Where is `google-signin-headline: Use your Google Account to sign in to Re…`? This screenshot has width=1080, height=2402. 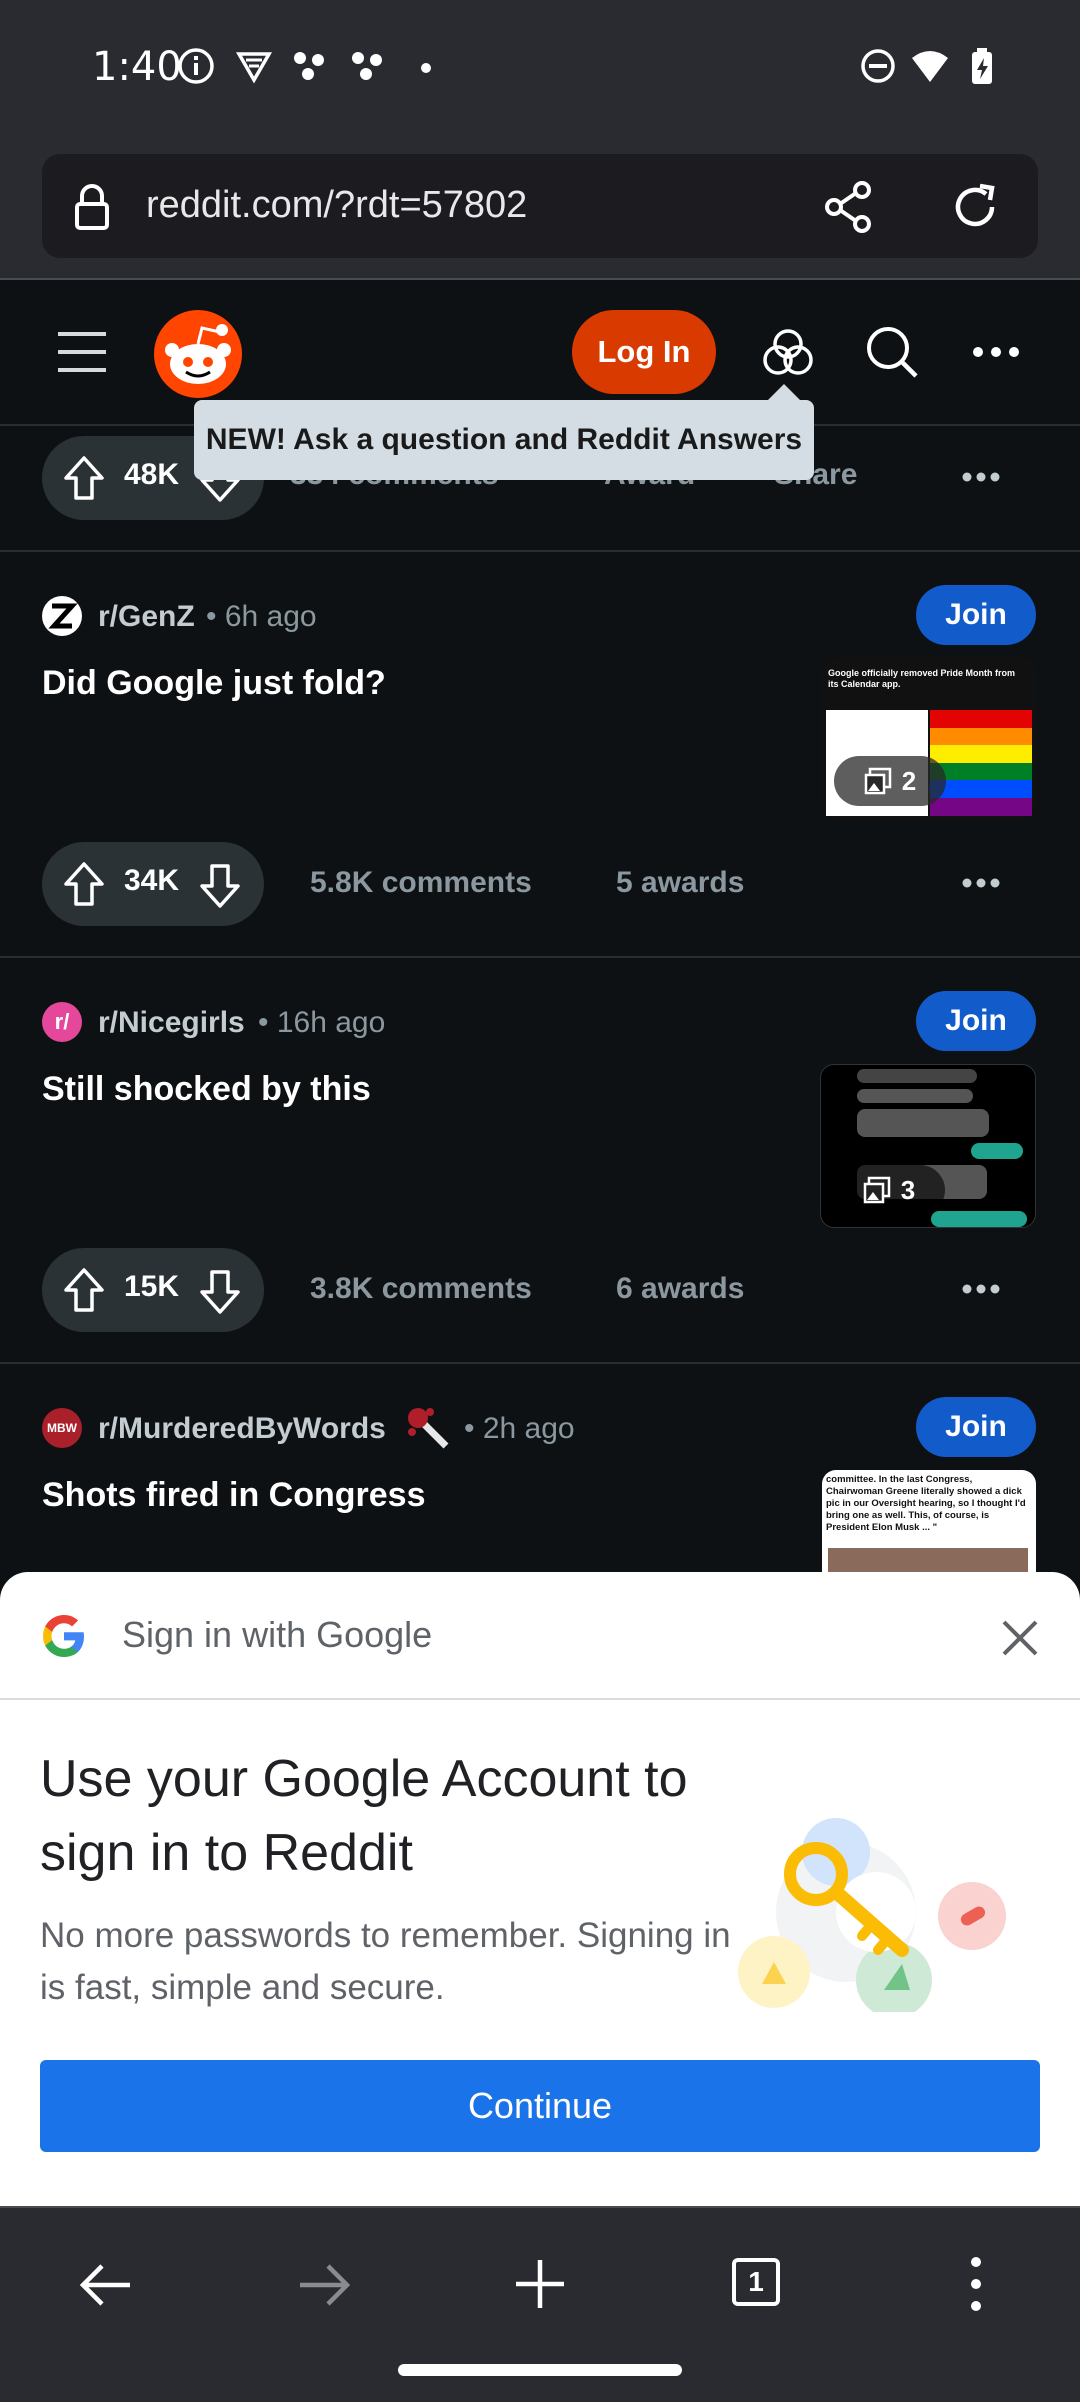 google-signin-headline: Use your Google Account to sign in to Re… is located at coordinates (364, 1816).